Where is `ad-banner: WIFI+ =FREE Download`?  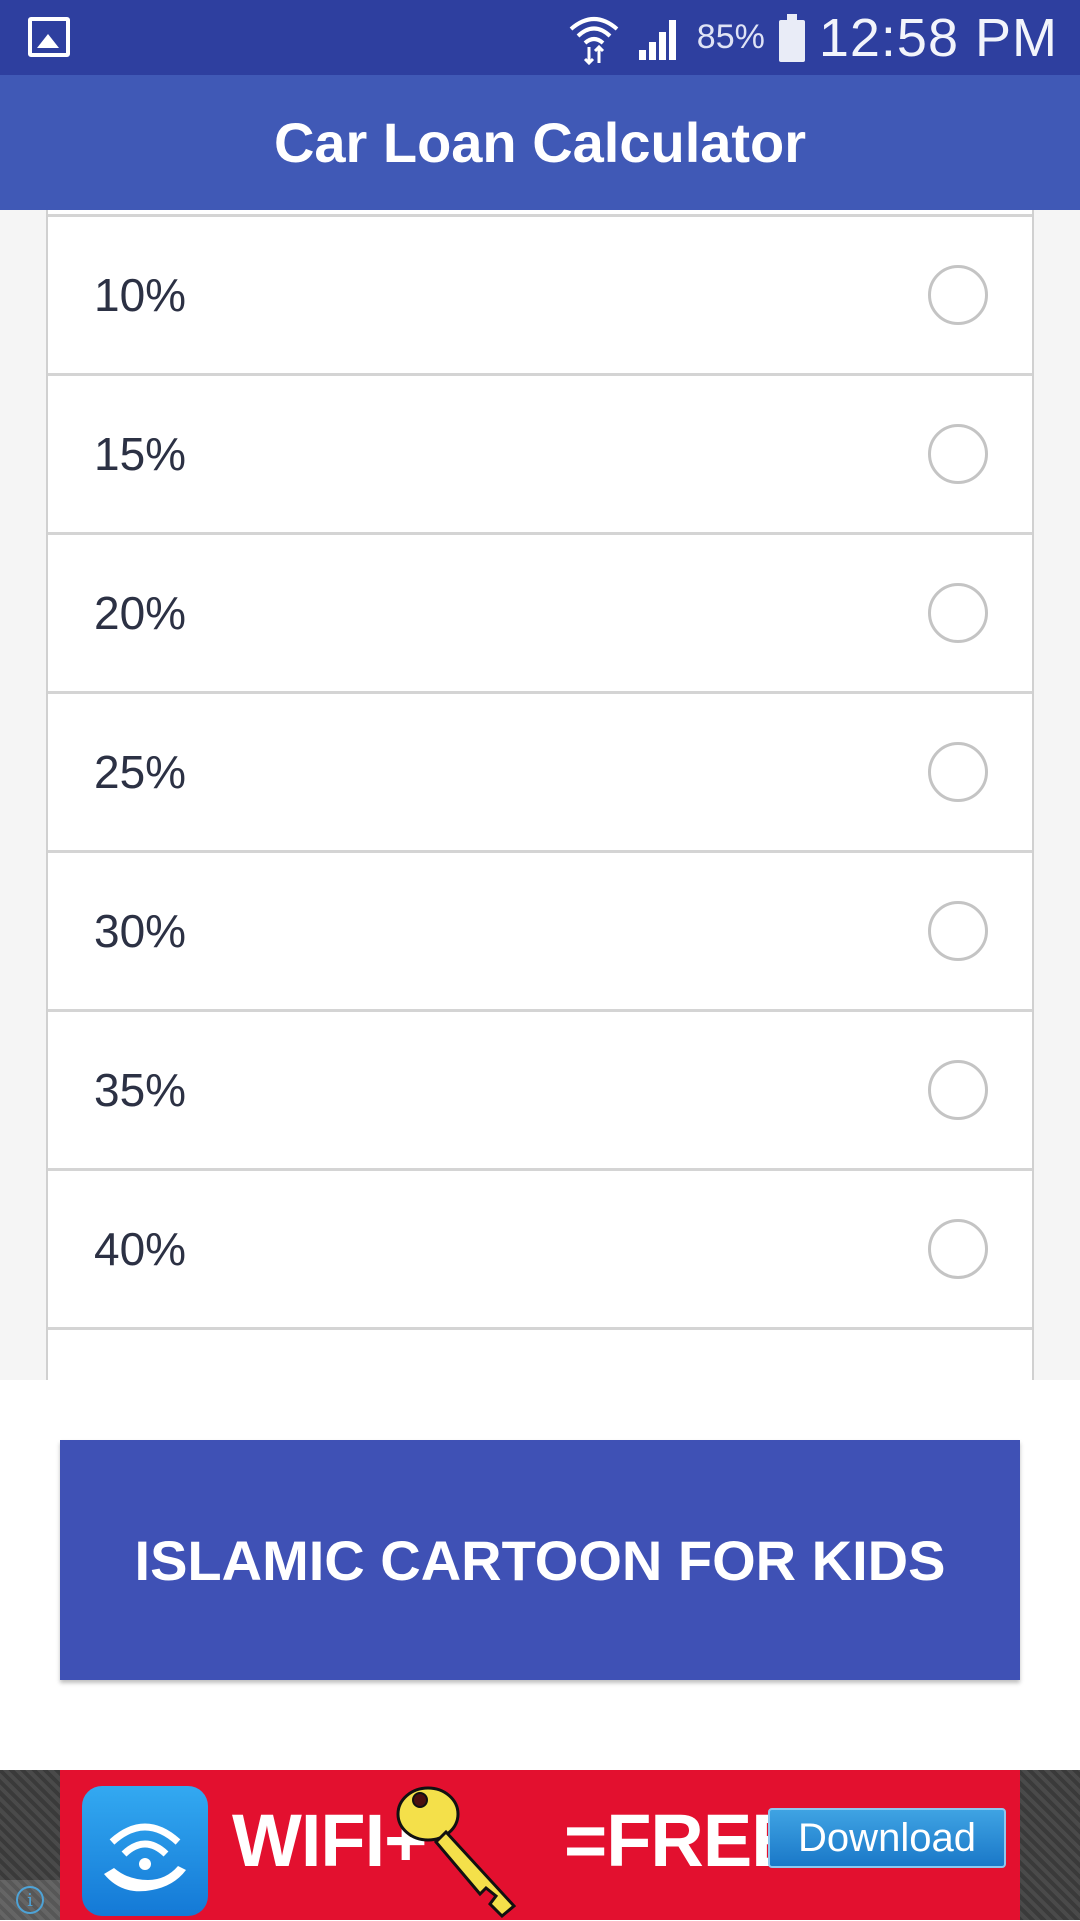 ad-banner: WIFI+ =FREE Download is located at coordinates (540, 1845).